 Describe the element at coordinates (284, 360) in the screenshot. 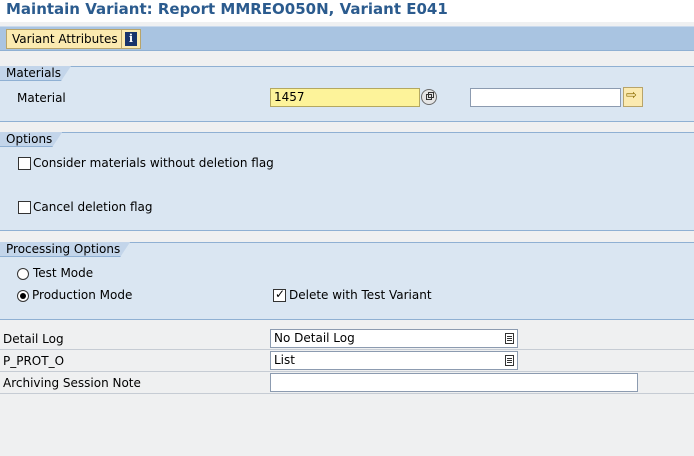

I see `p-prot-o-value: List` at that location.